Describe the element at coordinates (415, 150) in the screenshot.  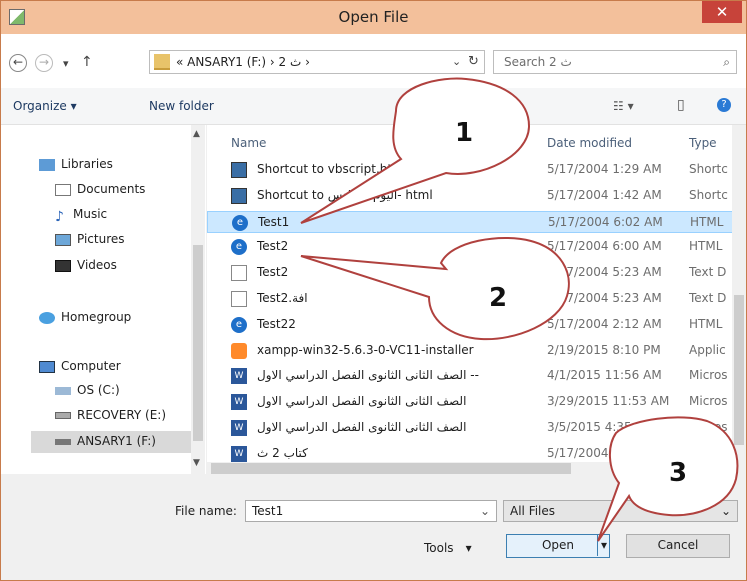
I see `callout-1-bubble` at that location.